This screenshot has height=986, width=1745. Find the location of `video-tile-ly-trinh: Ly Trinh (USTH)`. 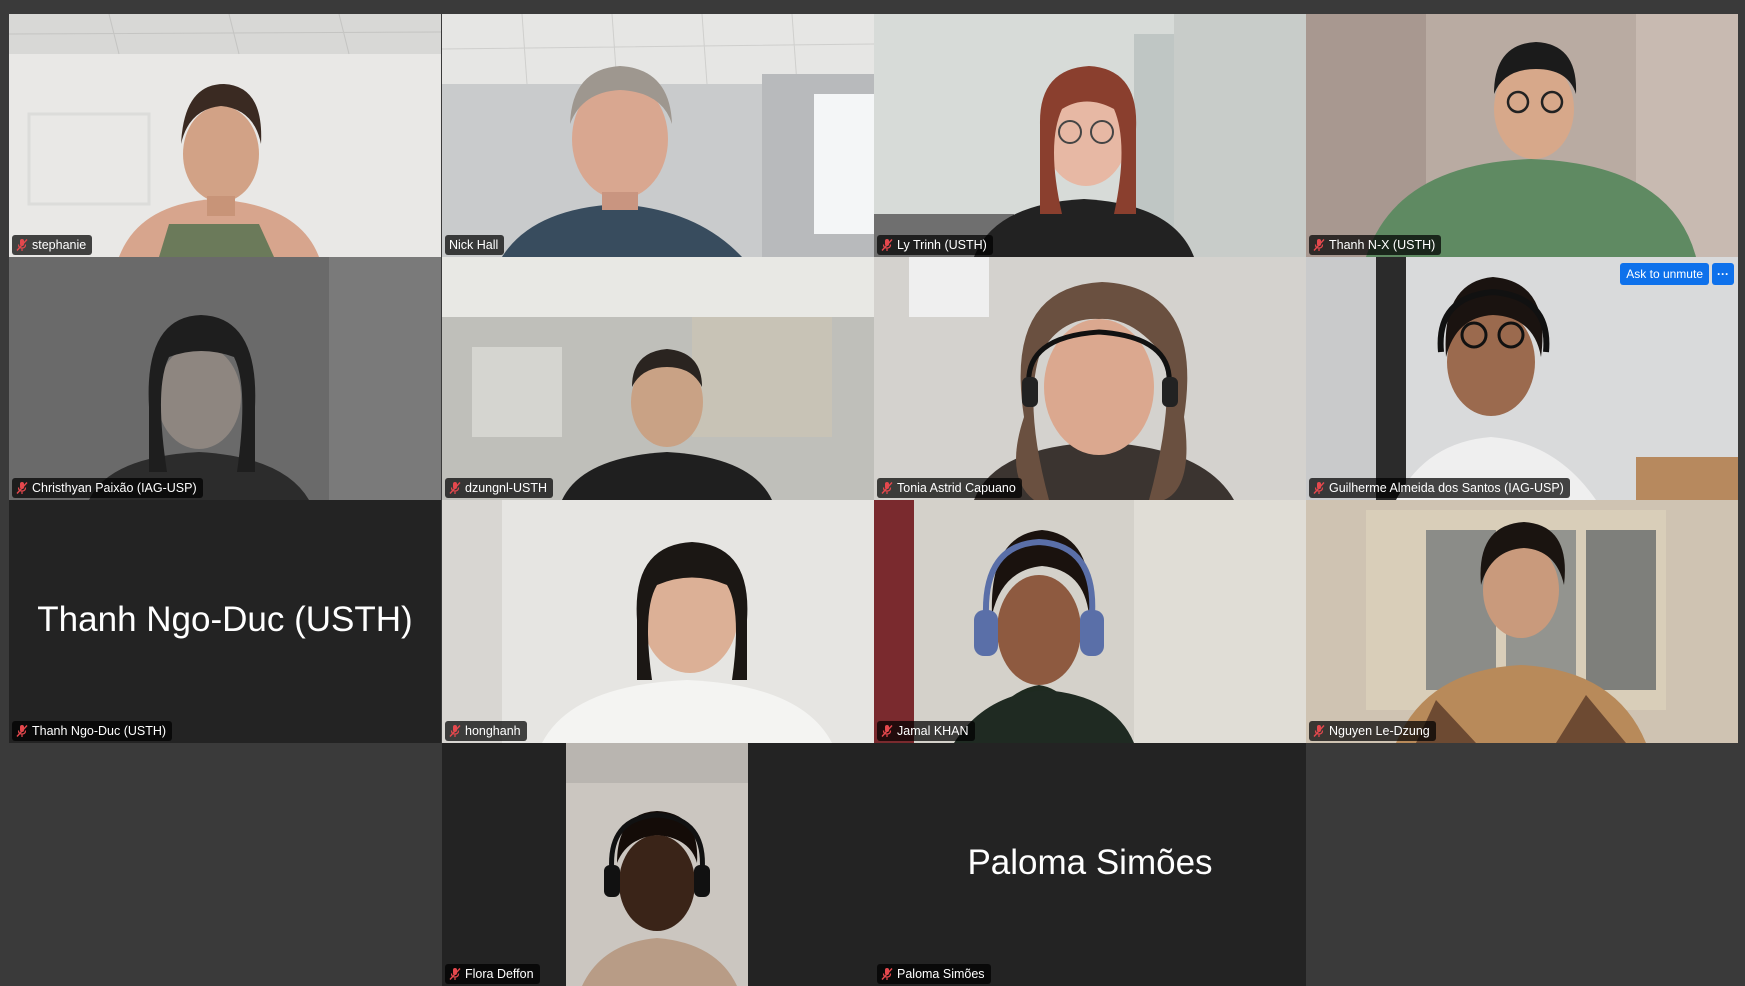

video-tile-ly-trinh: Ly Trinh (USTH) is located at coordinates (1090, 135).